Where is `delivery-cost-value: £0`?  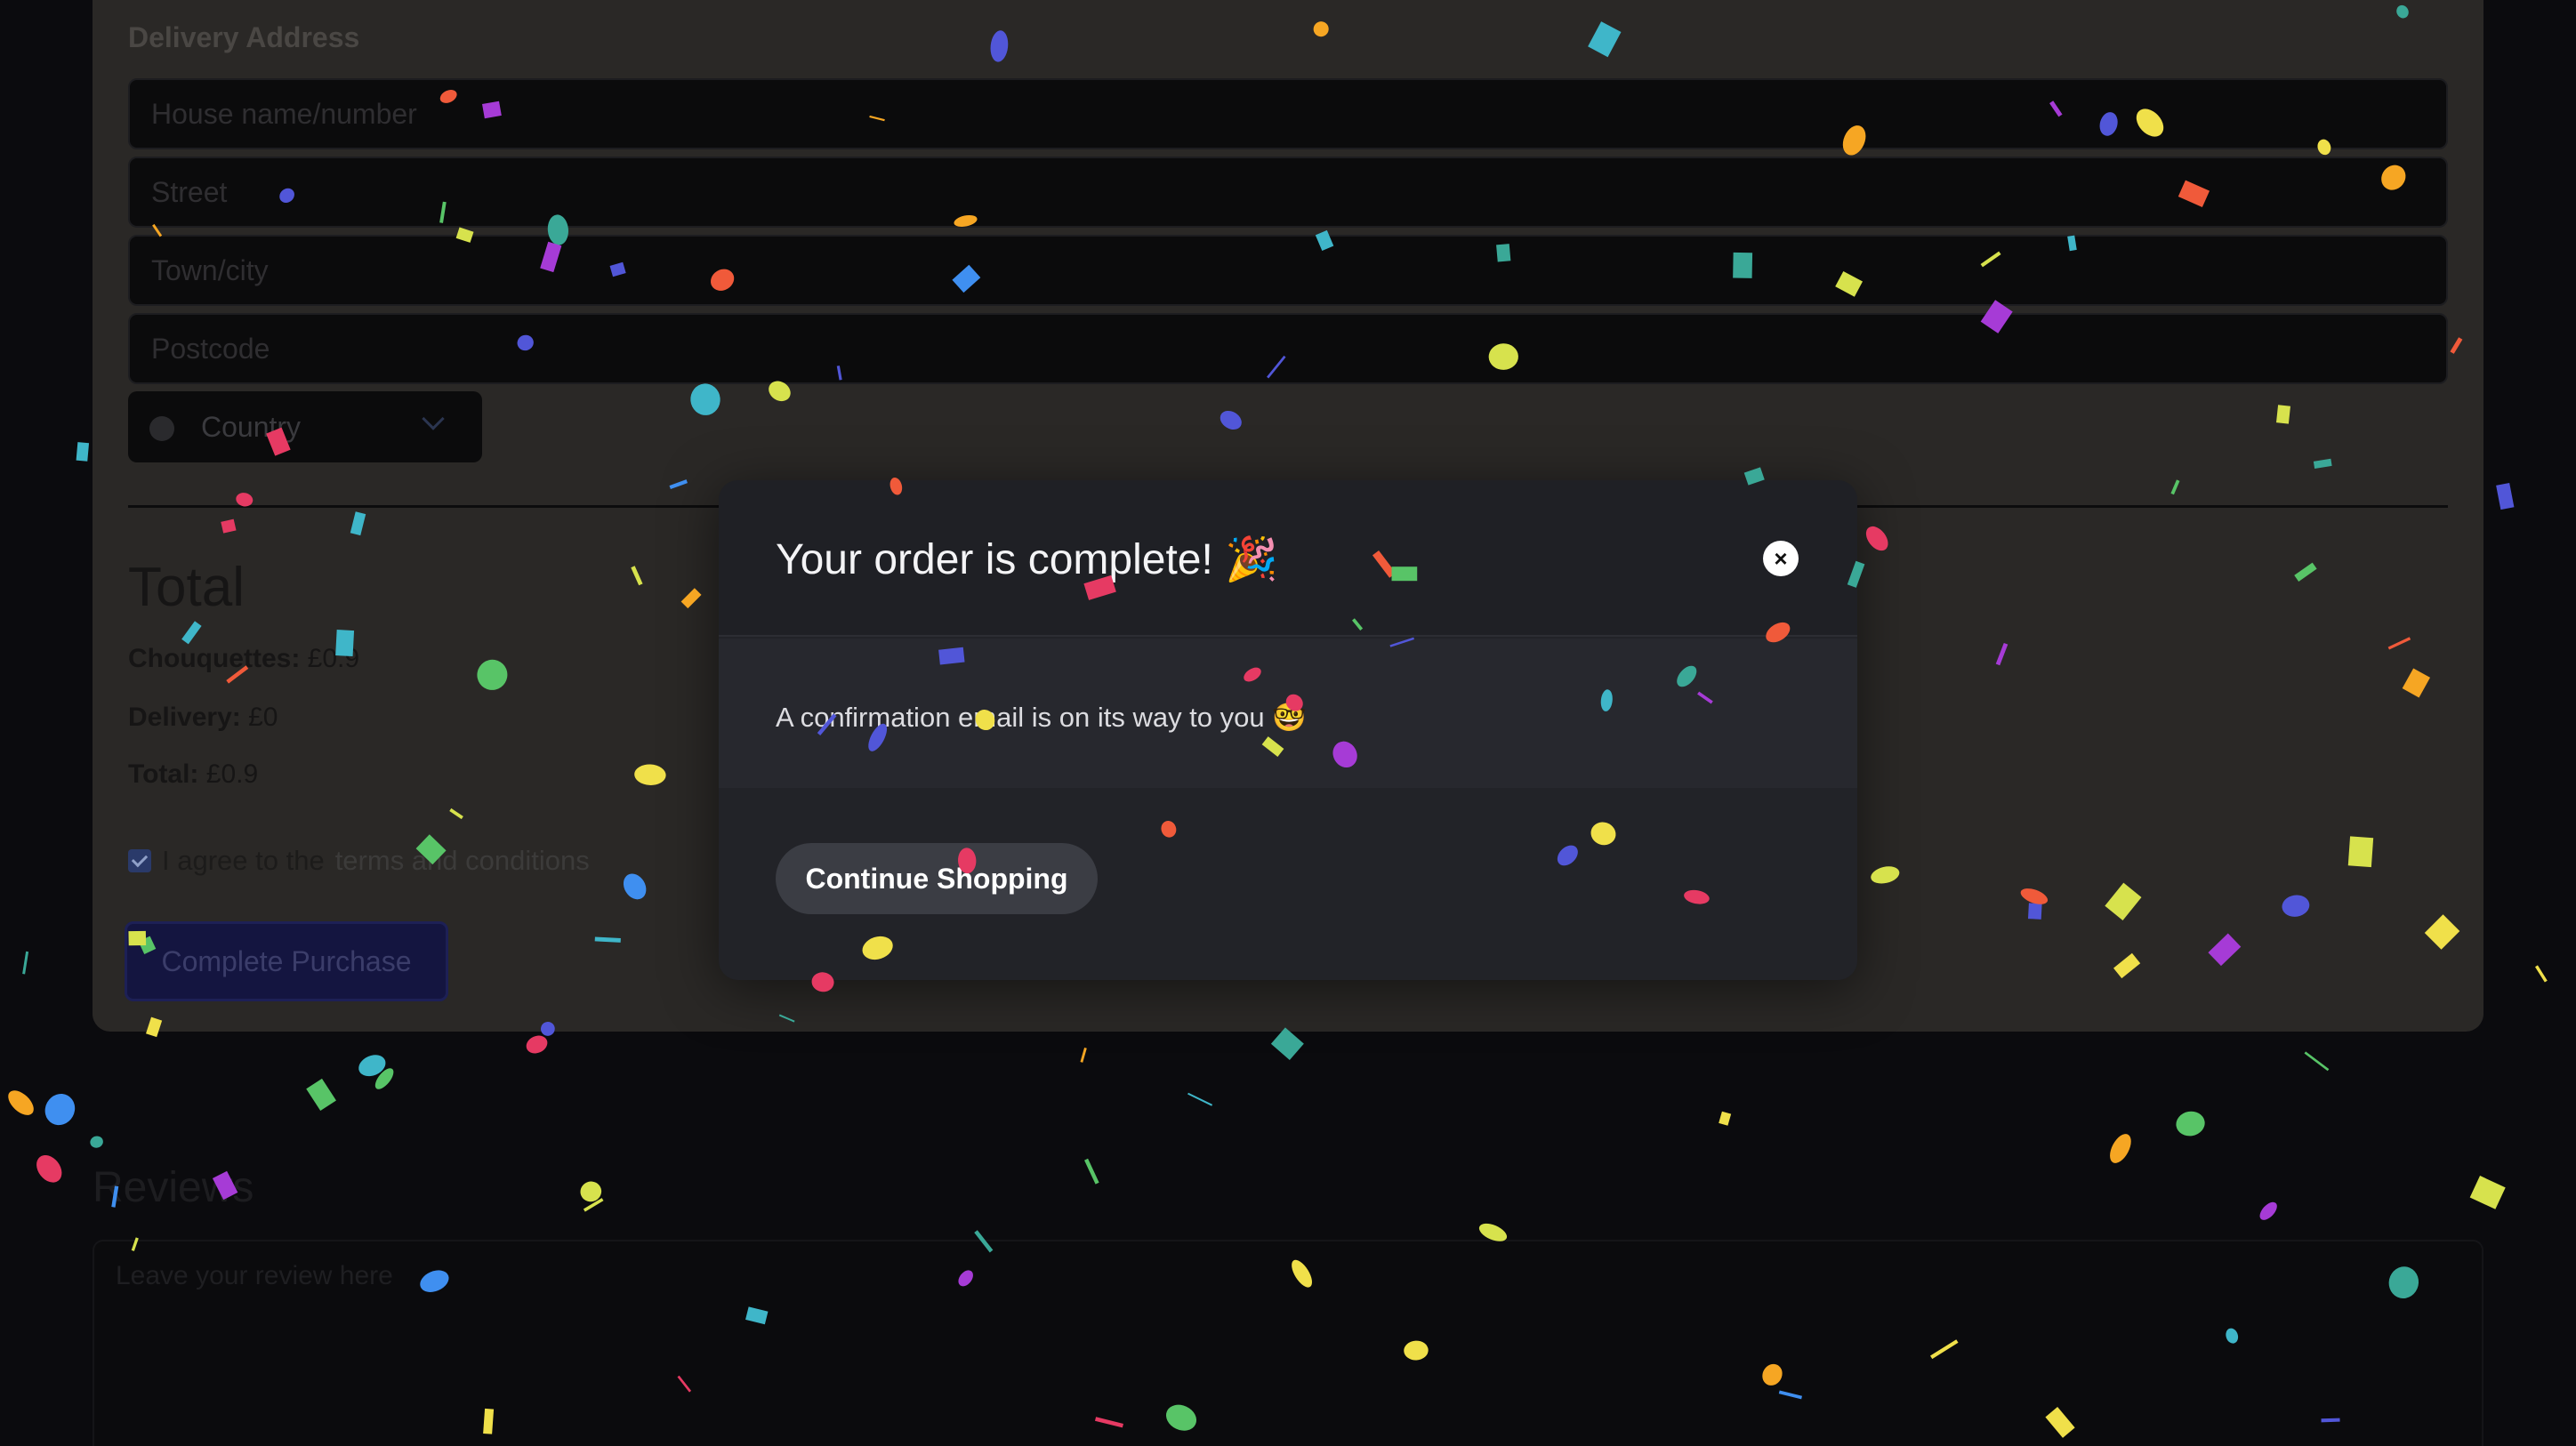 delivery-cost-value: £0 is located at coordinates (263, 717).